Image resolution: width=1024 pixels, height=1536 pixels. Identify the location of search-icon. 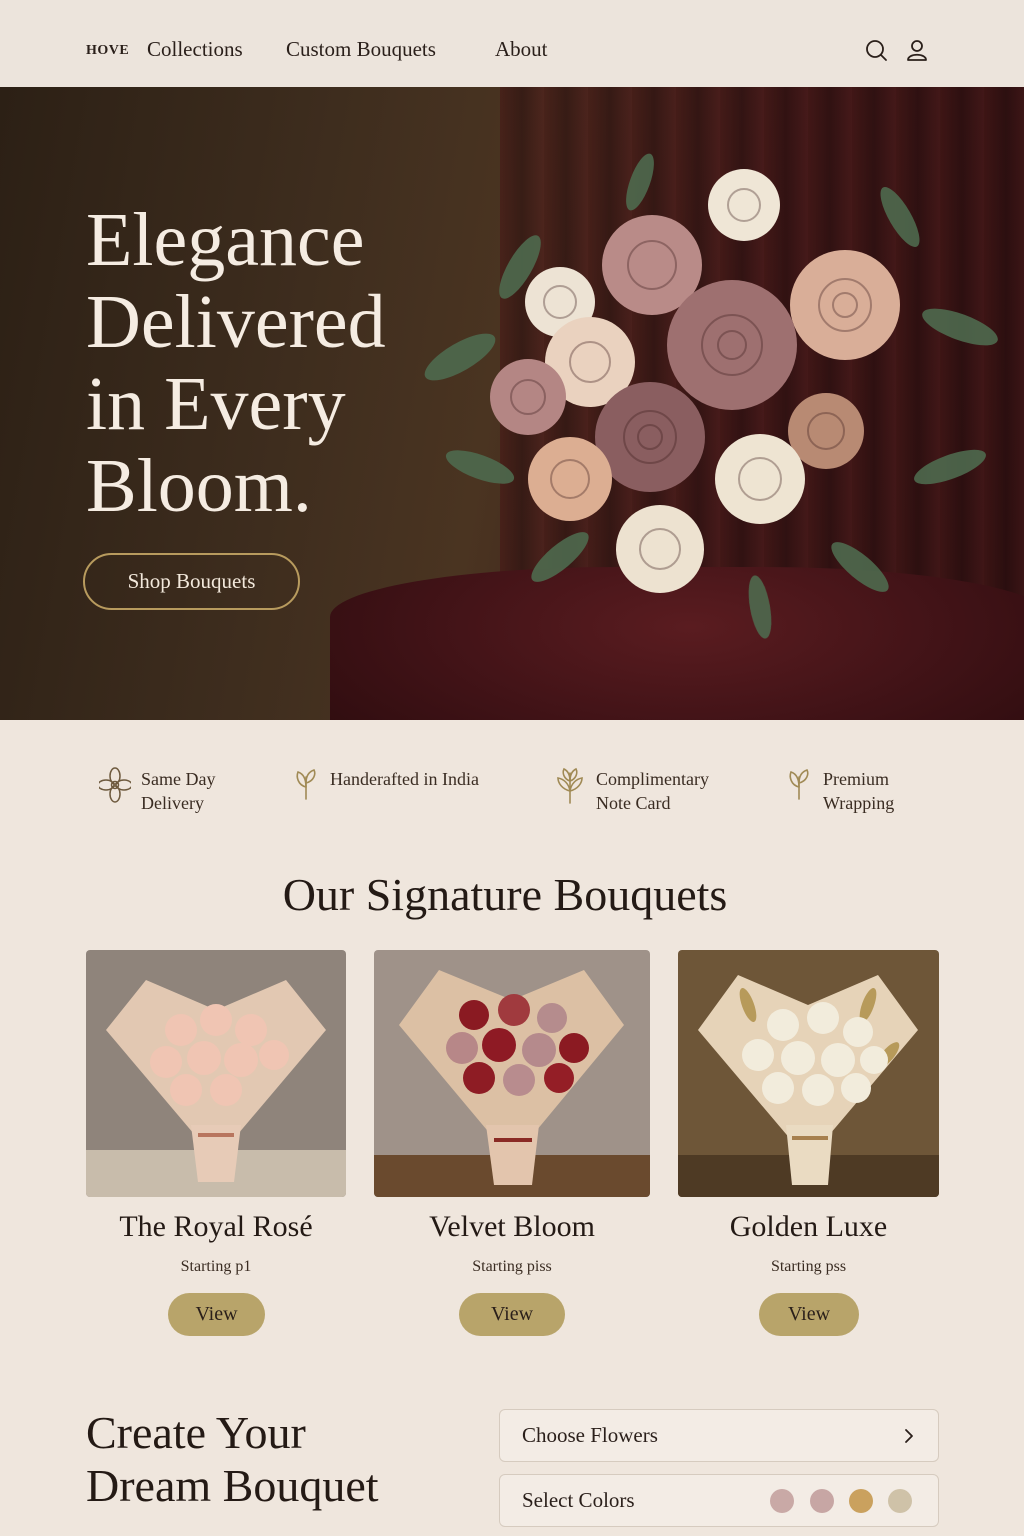
(876, 50).